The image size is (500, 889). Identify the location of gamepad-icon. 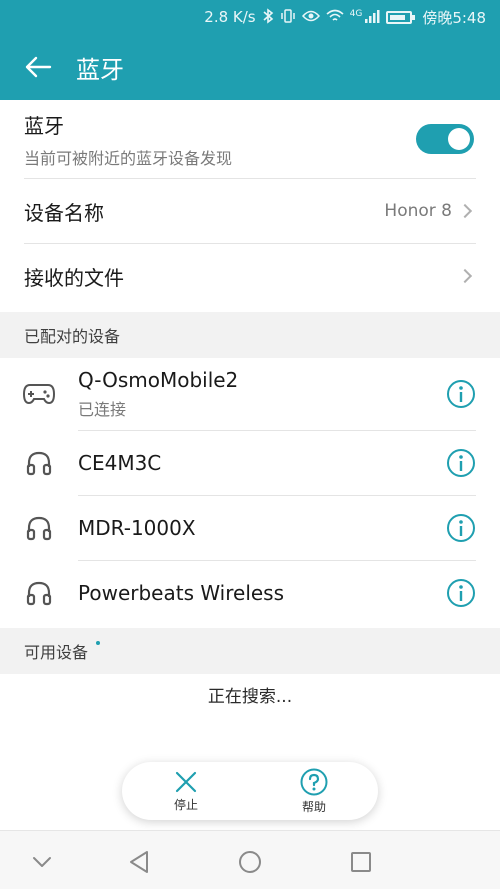
(39, 394).